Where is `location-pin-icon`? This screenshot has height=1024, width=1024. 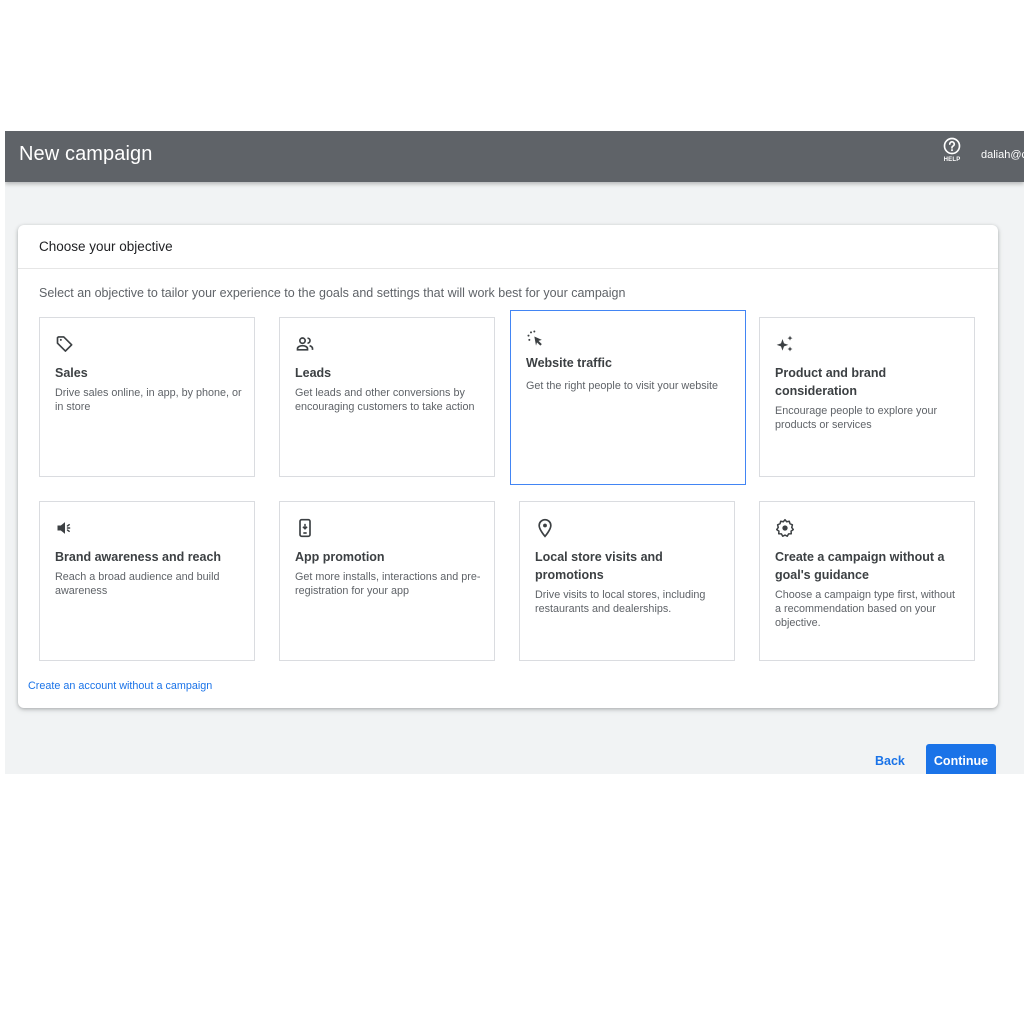 location-pin-icon is located at coordinates (545, 528).